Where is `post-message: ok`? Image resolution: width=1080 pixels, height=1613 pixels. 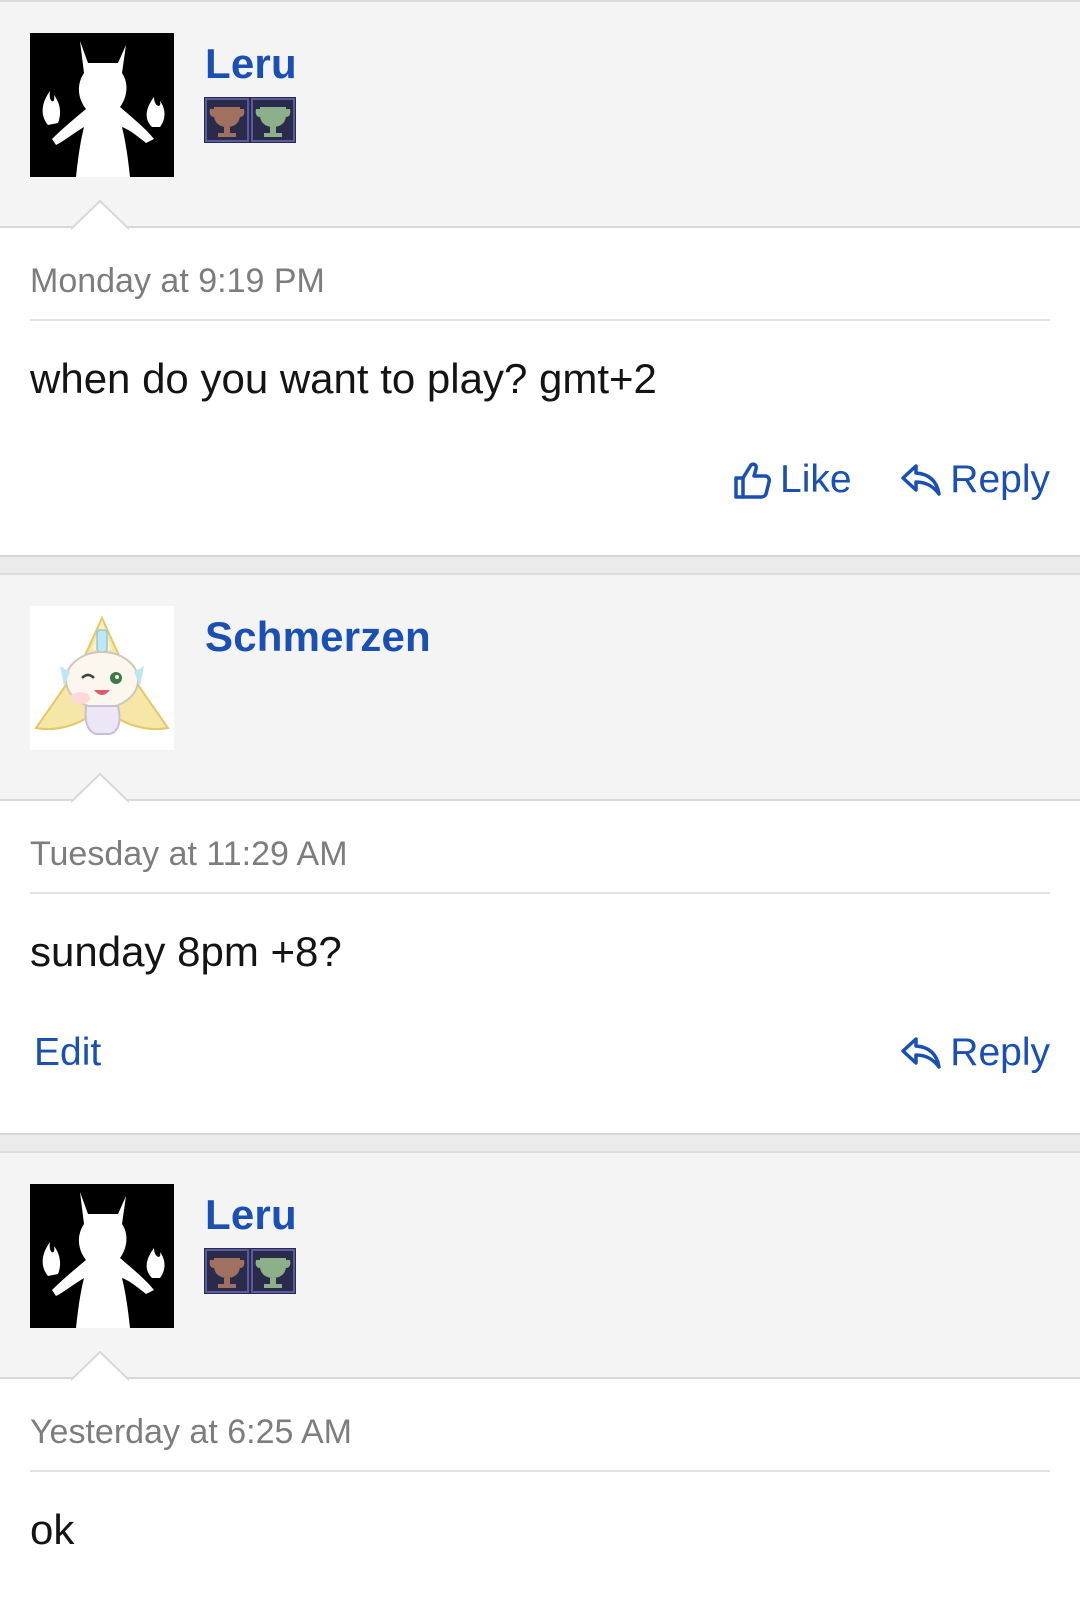 post-message: ok is located at coordinates (52, 1529).